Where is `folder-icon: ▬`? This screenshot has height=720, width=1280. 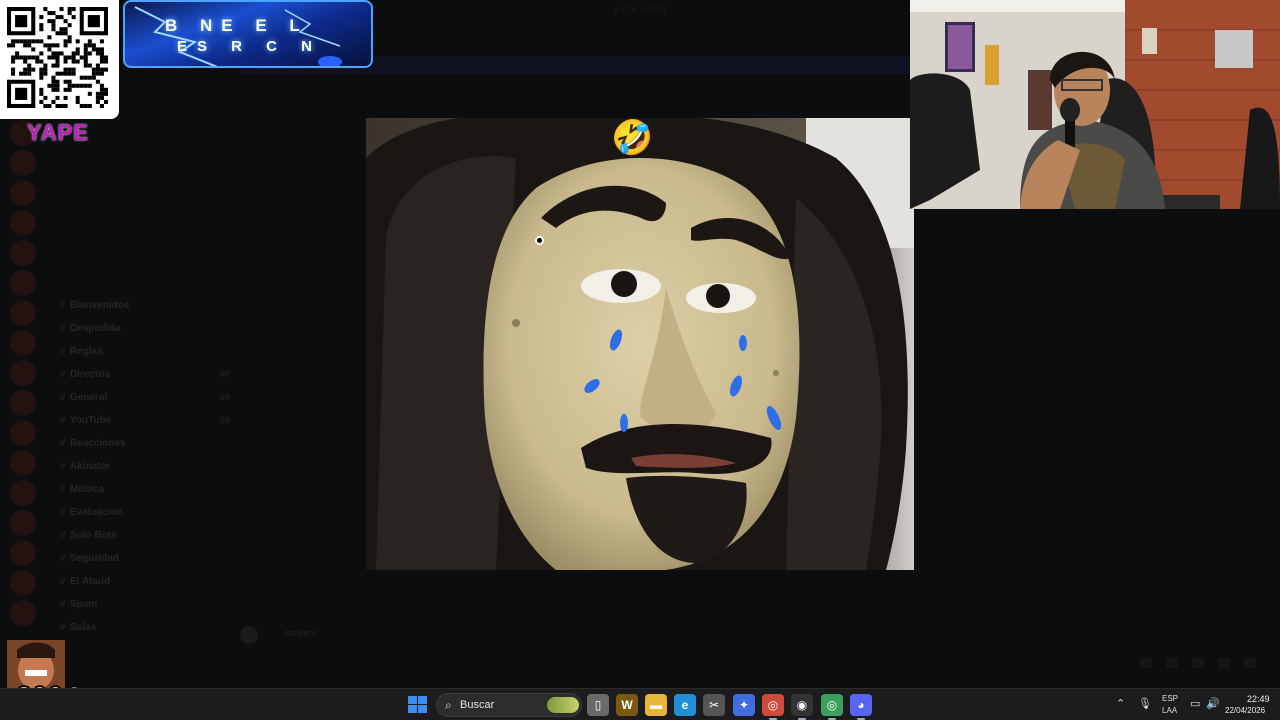
folder-icon: ▬ is located at coordinates (656, 705).